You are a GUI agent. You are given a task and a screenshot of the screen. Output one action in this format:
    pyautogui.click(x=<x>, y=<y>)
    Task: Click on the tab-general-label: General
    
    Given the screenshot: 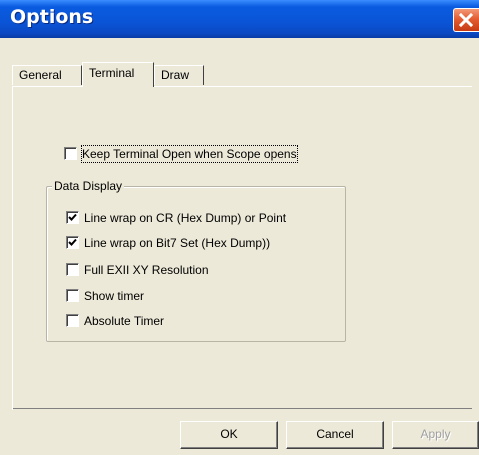 What is the action you would take?
    pyautogui.click(x=40, y=75)
    